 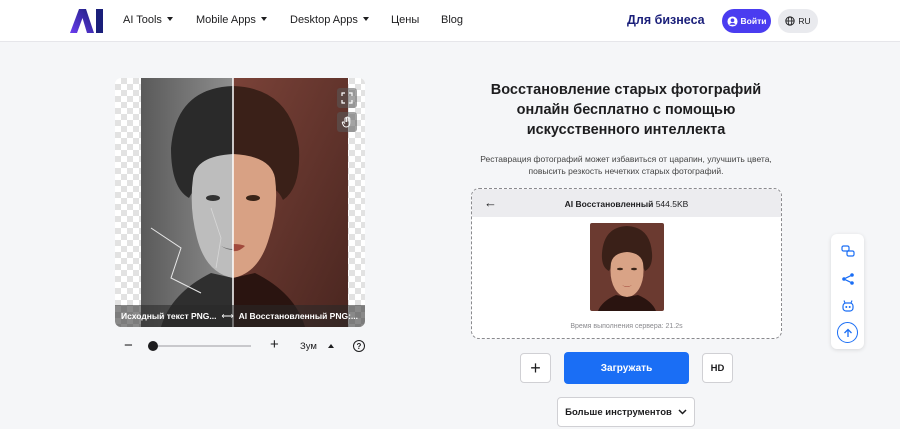 What do you see at coordinates (790, 21) in the screenshot?
I see `globe-icon` at bounding box center [790, 21].